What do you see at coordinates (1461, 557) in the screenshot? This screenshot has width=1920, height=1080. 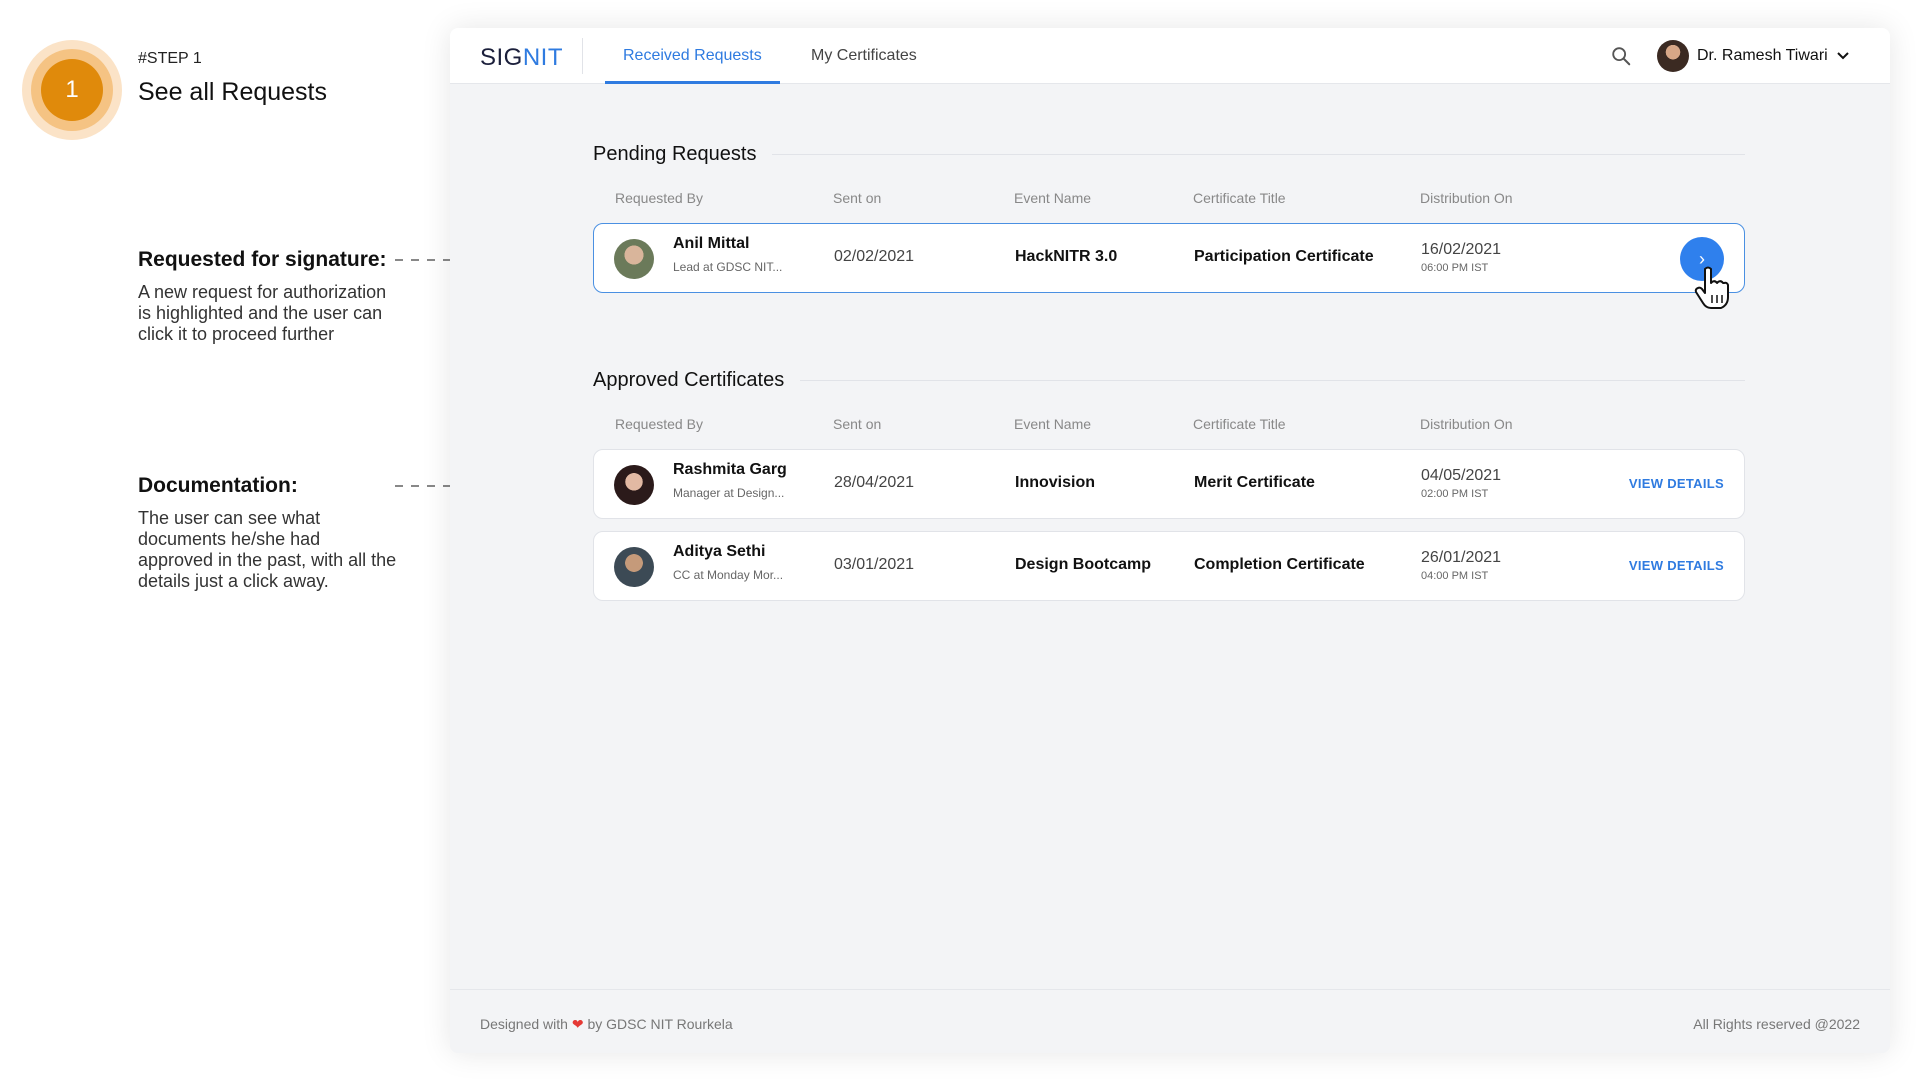 I see `distribution-date: 26/01/2021` at bounding box center [1461, 557].